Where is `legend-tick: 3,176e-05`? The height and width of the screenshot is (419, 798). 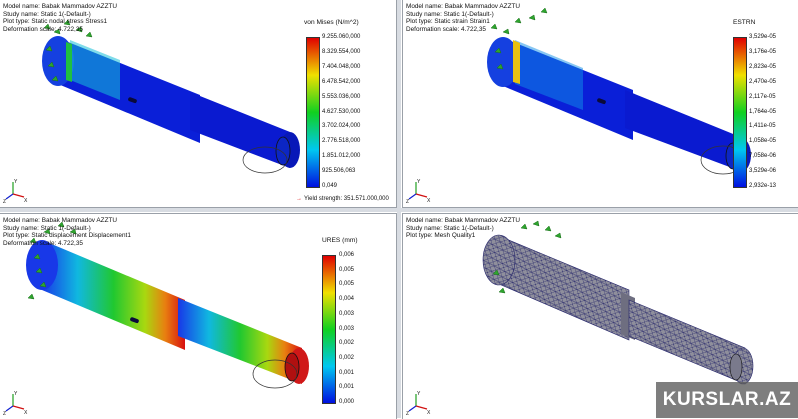
legend-tick: 3,176e-05 is located at coordinates (763, 51).